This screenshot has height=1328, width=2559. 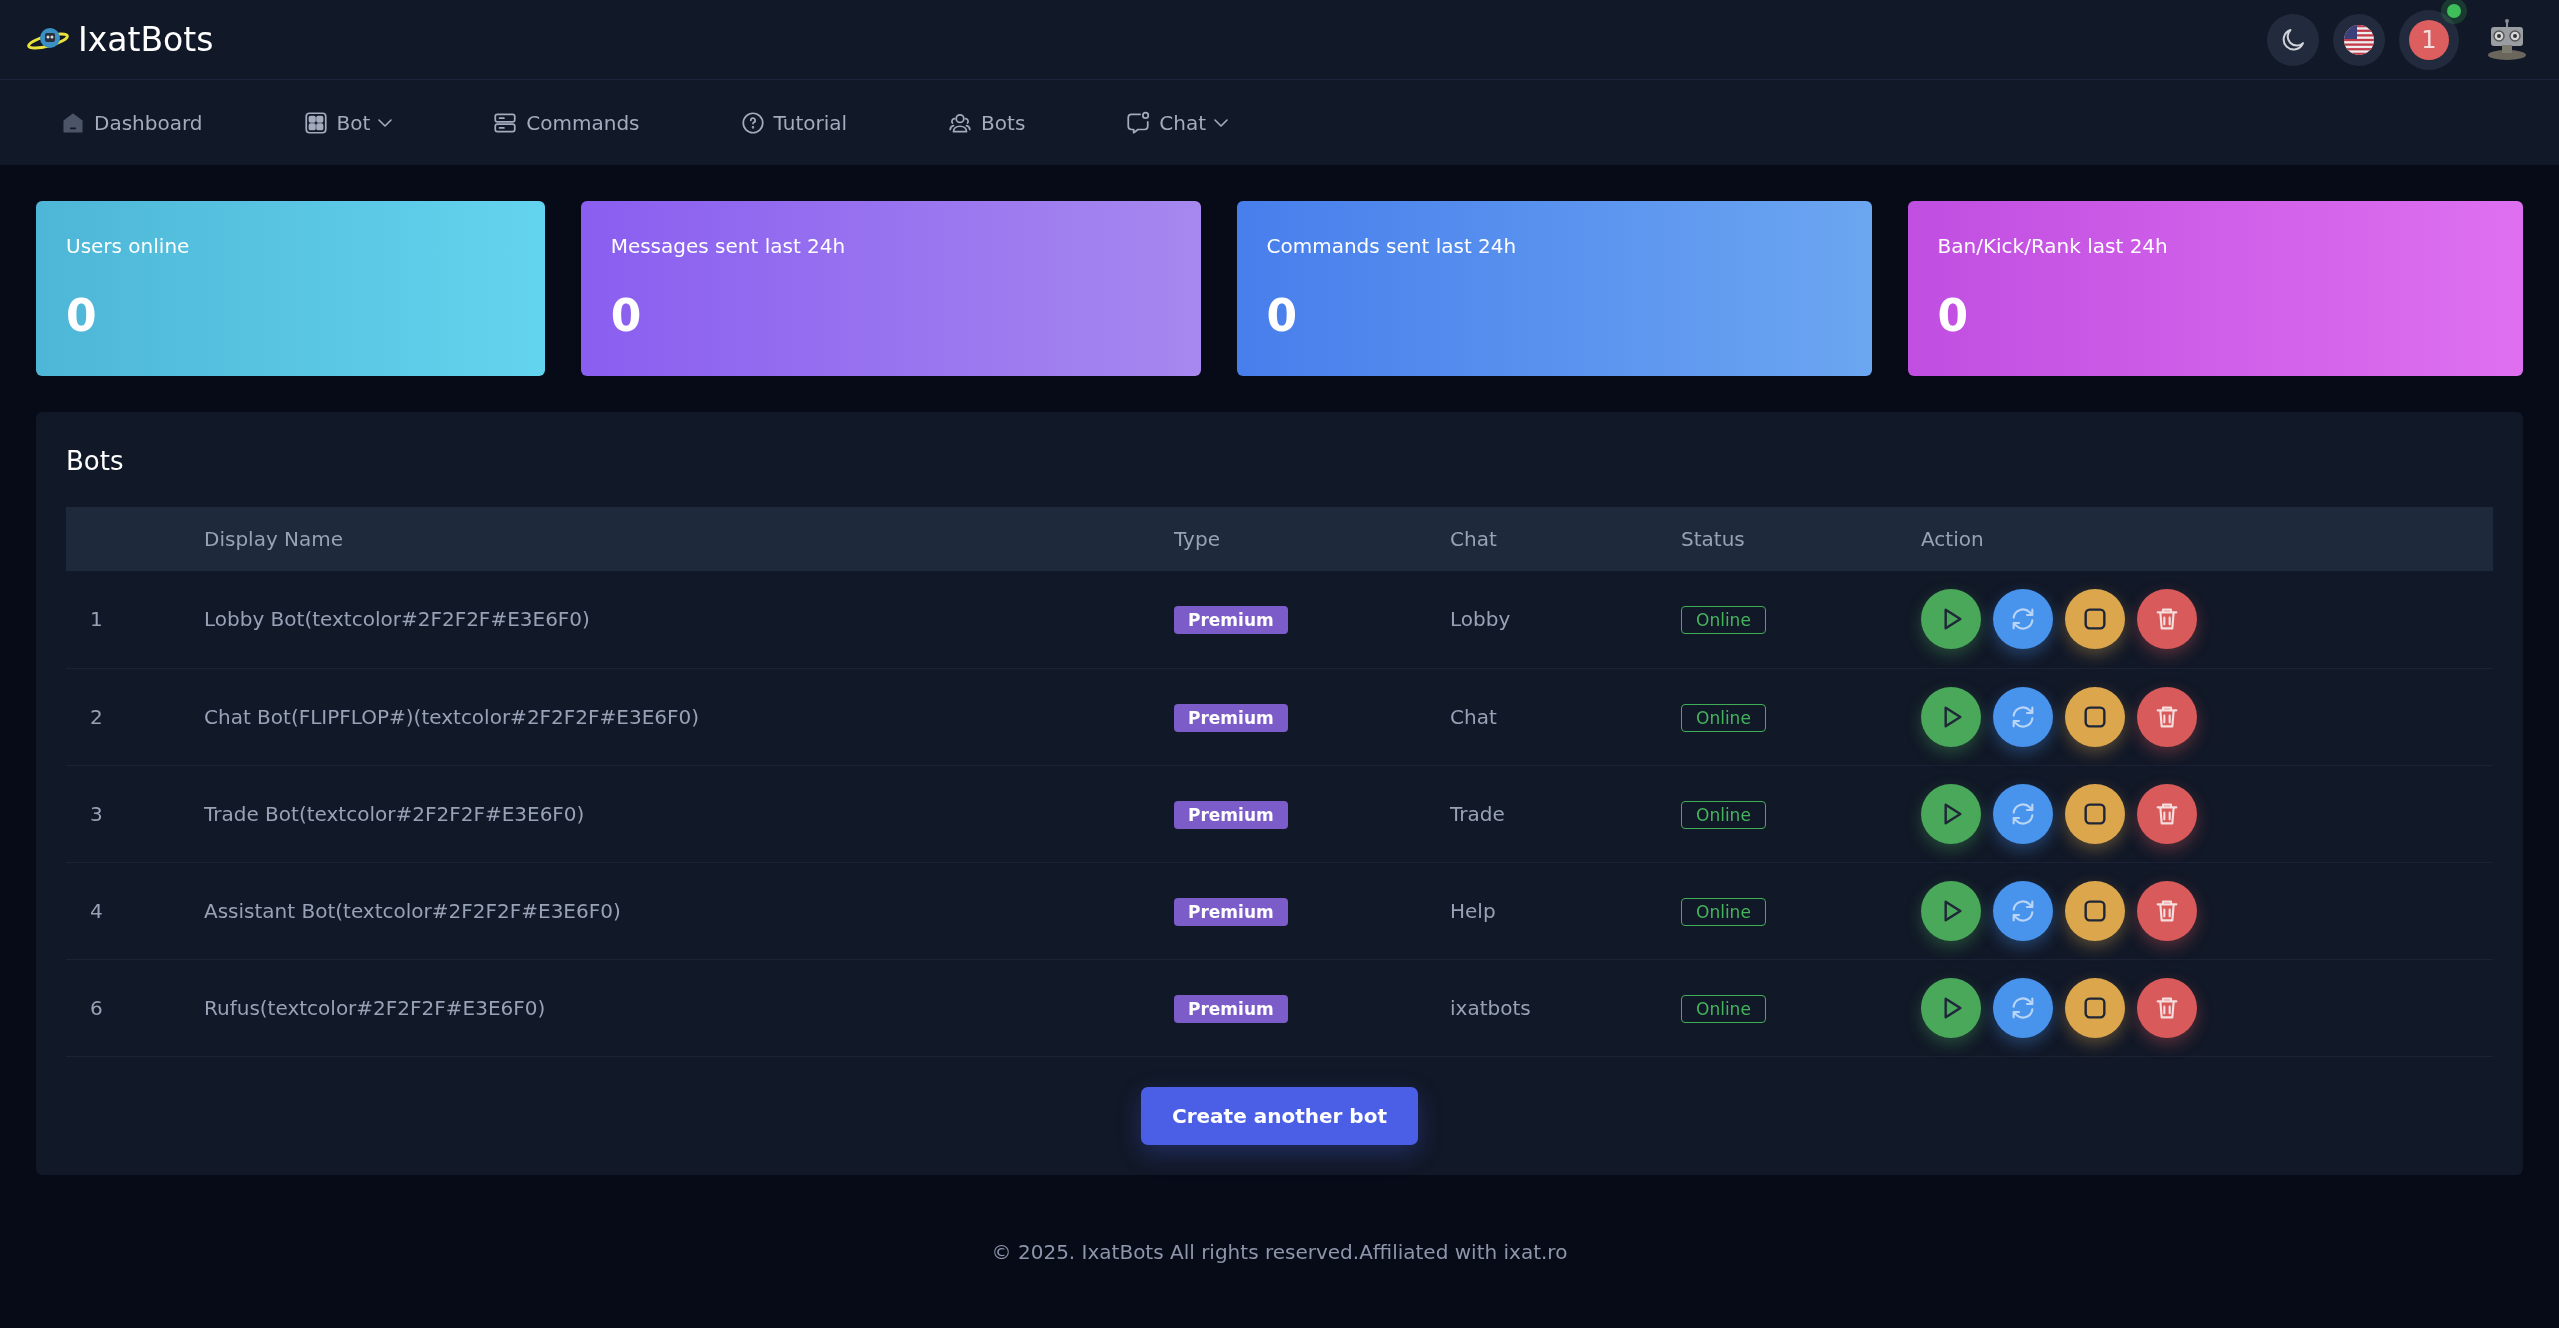 I want to click on status-dot, so click(x=2454, y=10).